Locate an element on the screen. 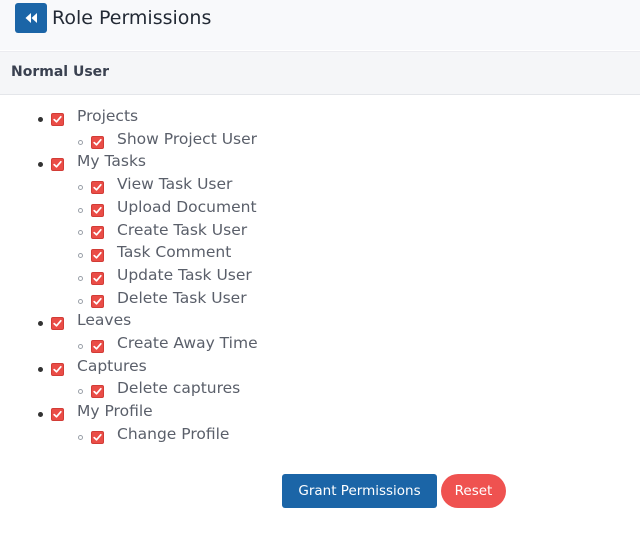  permission-label: Change Profile is located at coordinates (173, 433).